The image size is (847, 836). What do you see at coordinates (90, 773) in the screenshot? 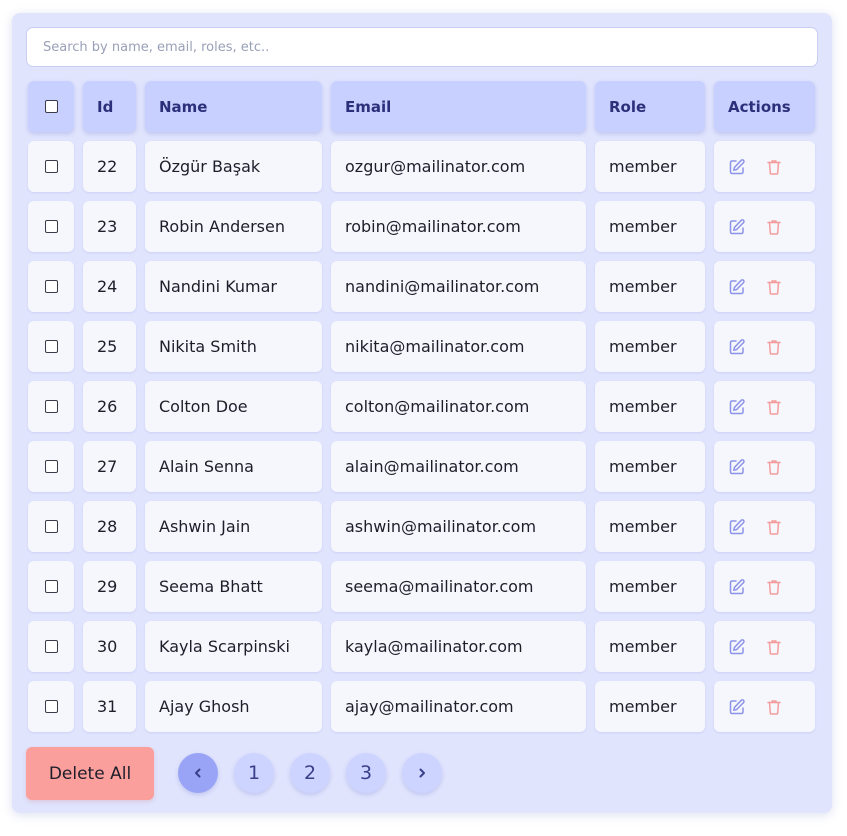
I see `delete-all-button: Delete All` at bounding box center [90, 773].